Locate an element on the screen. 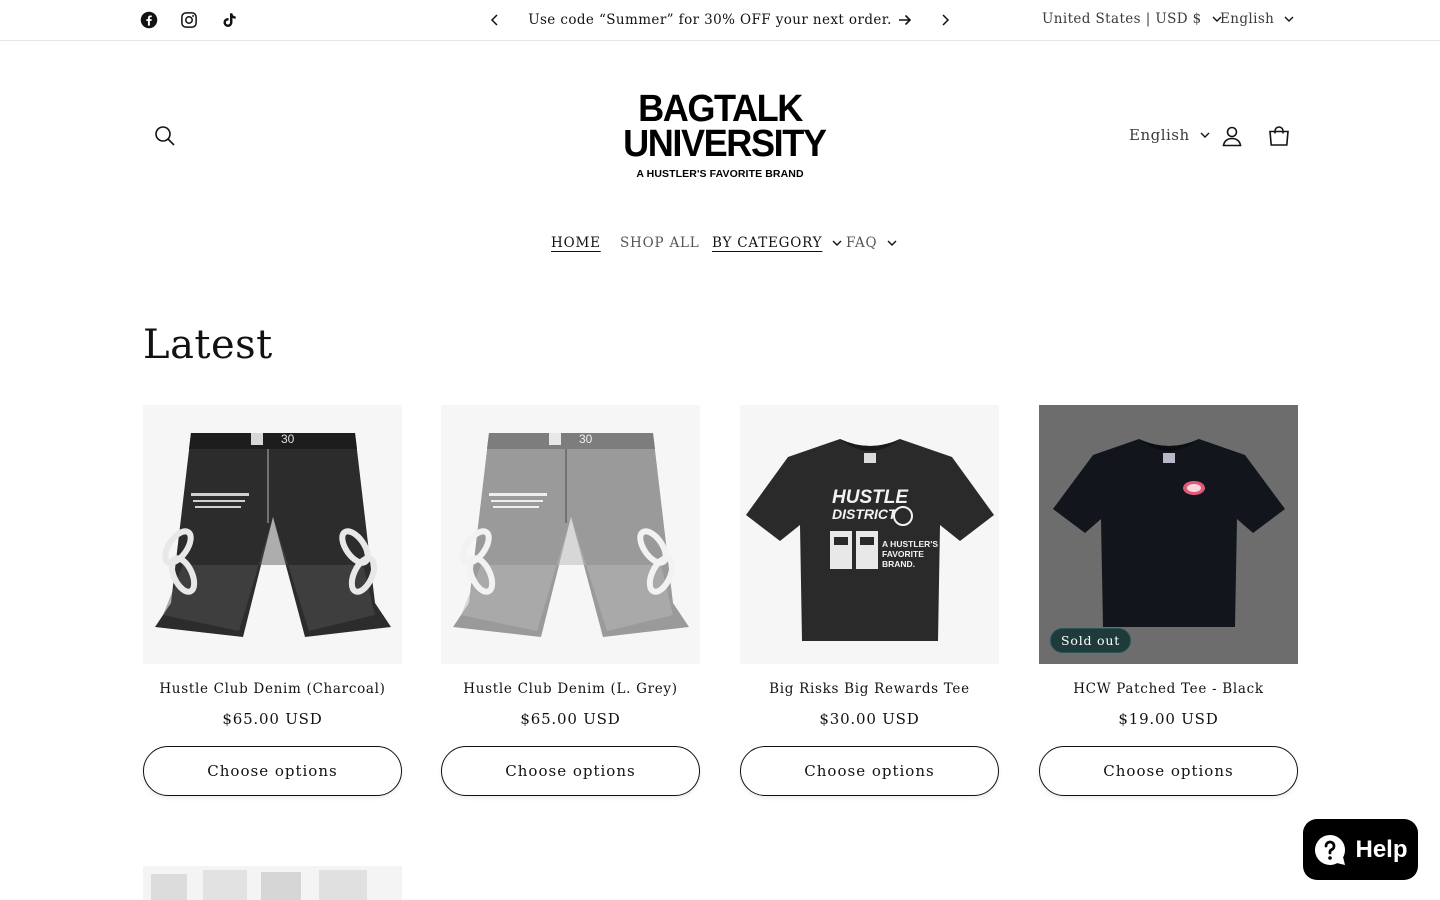  nav-shop-all-label: SHOP ALL is located at coordinates (660, 243).